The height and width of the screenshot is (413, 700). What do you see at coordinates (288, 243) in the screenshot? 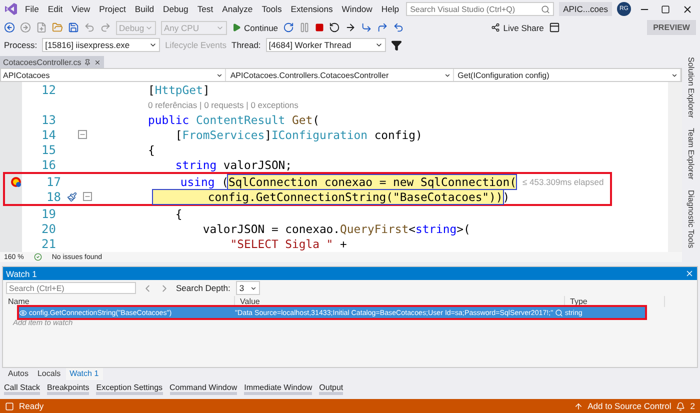
I see `code-line: "SELECT Sigla " +` at bounding box center [288, 243].